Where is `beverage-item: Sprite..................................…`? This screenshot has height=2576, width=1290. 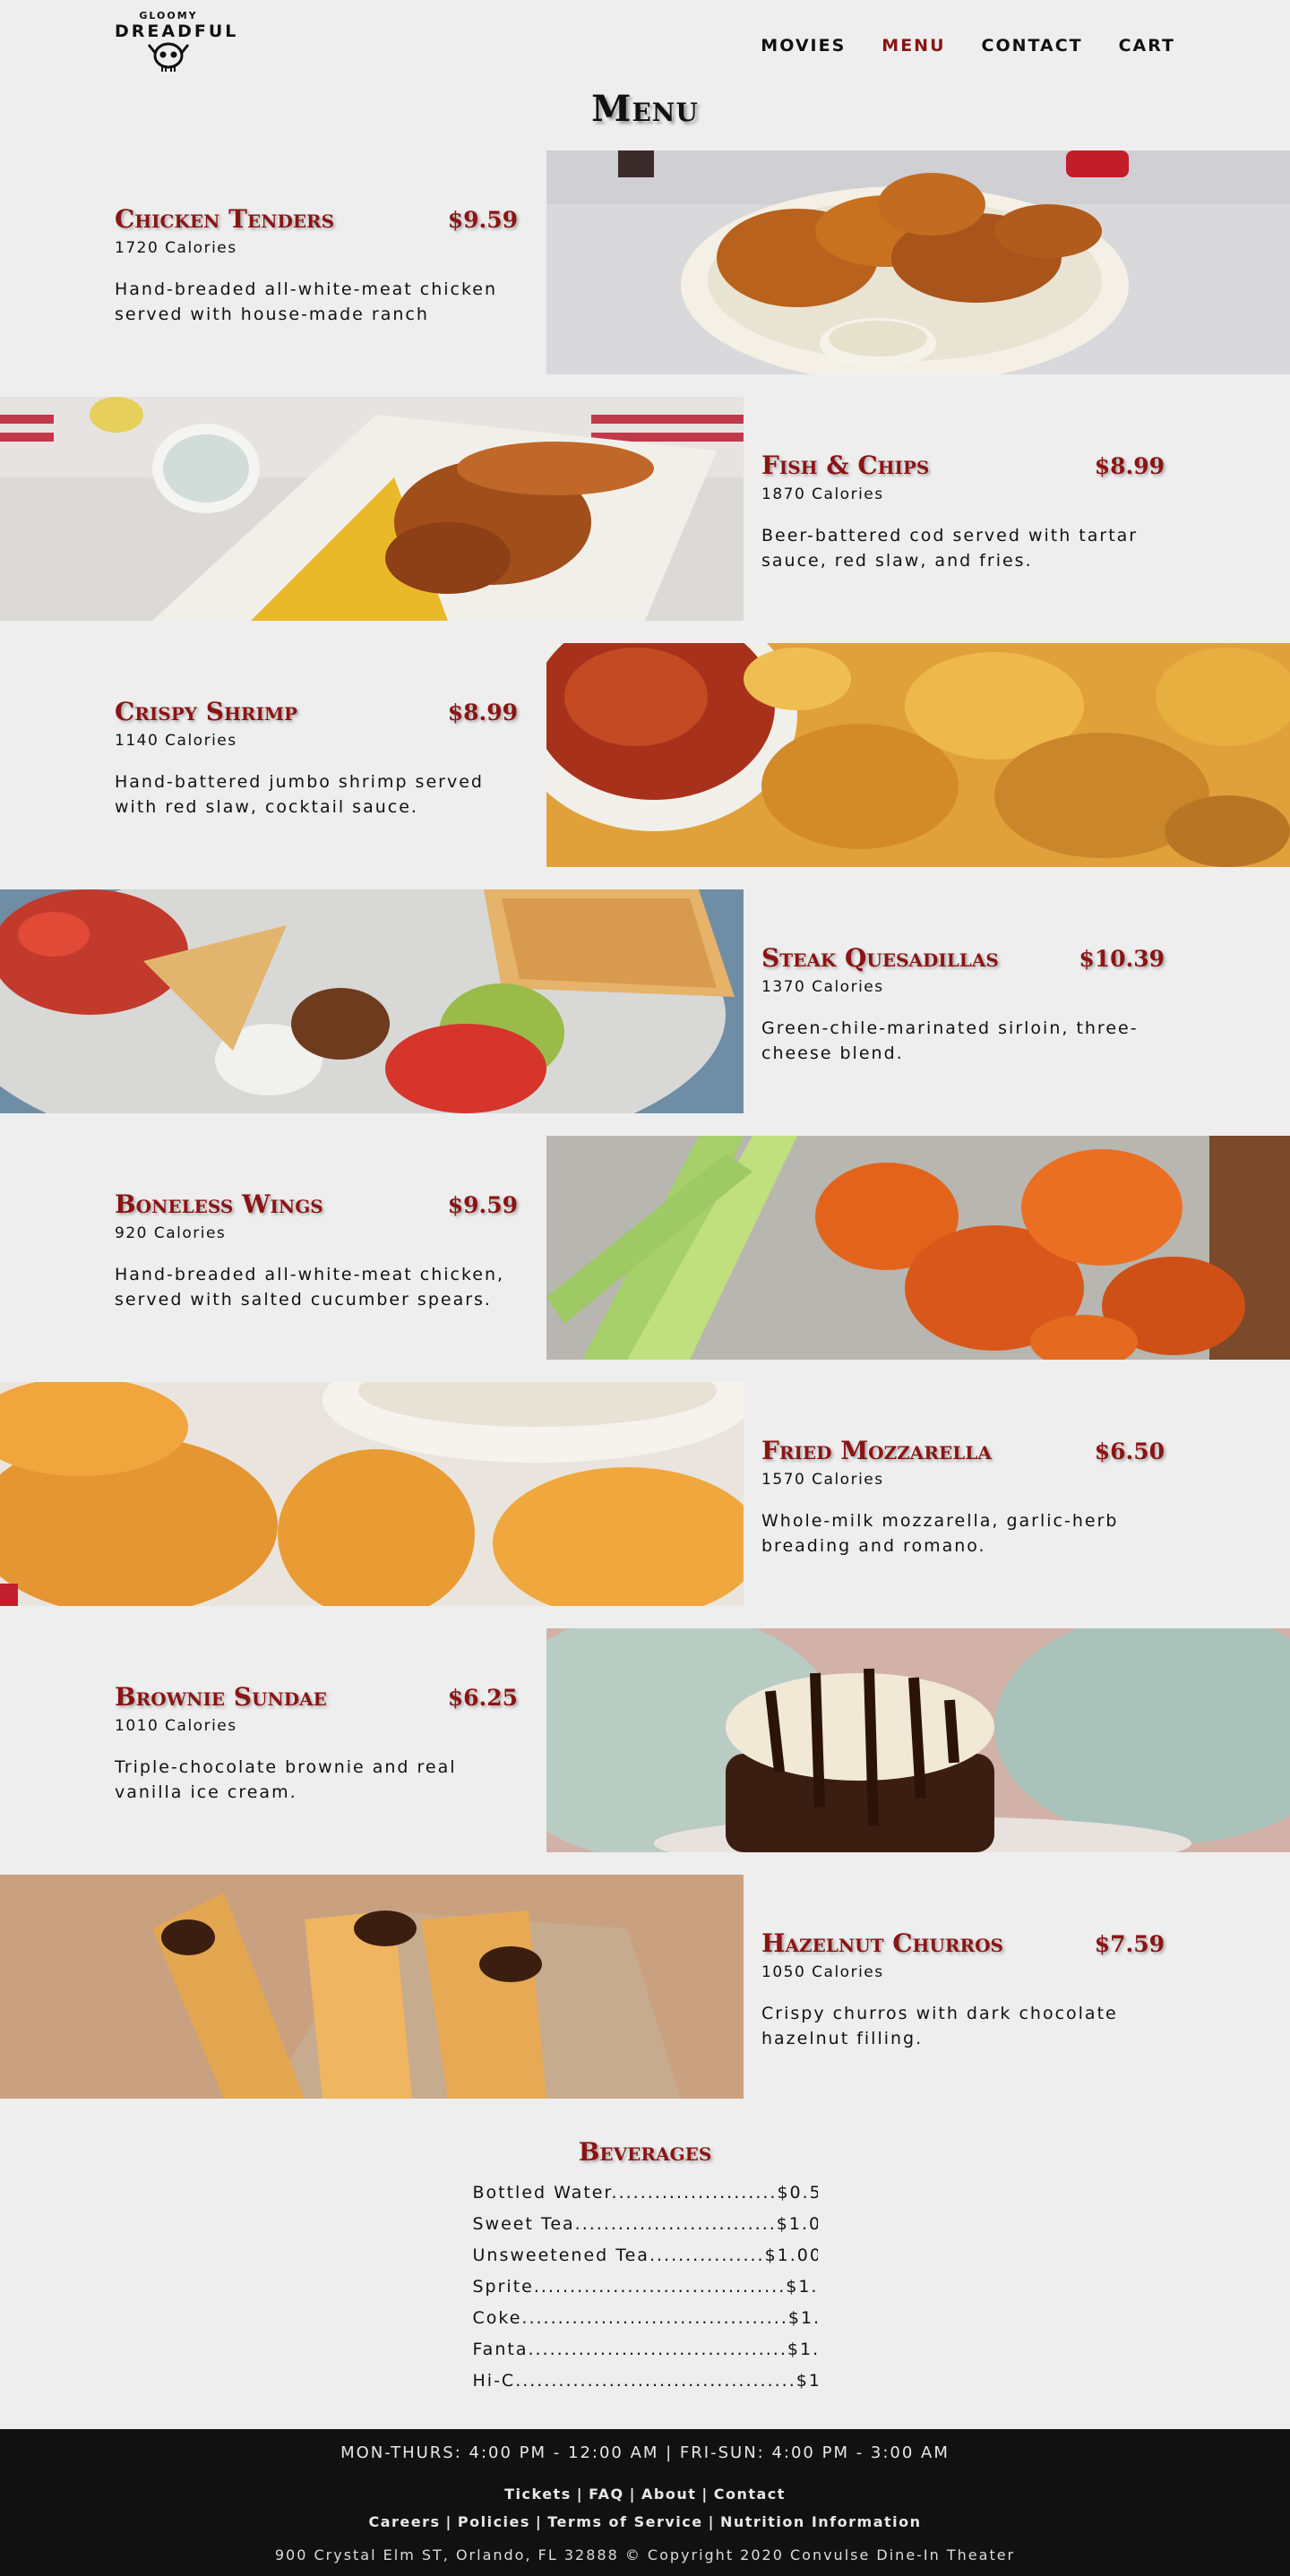 beverage-item: Sprite..................................… is located at coordinates (645, 2287).